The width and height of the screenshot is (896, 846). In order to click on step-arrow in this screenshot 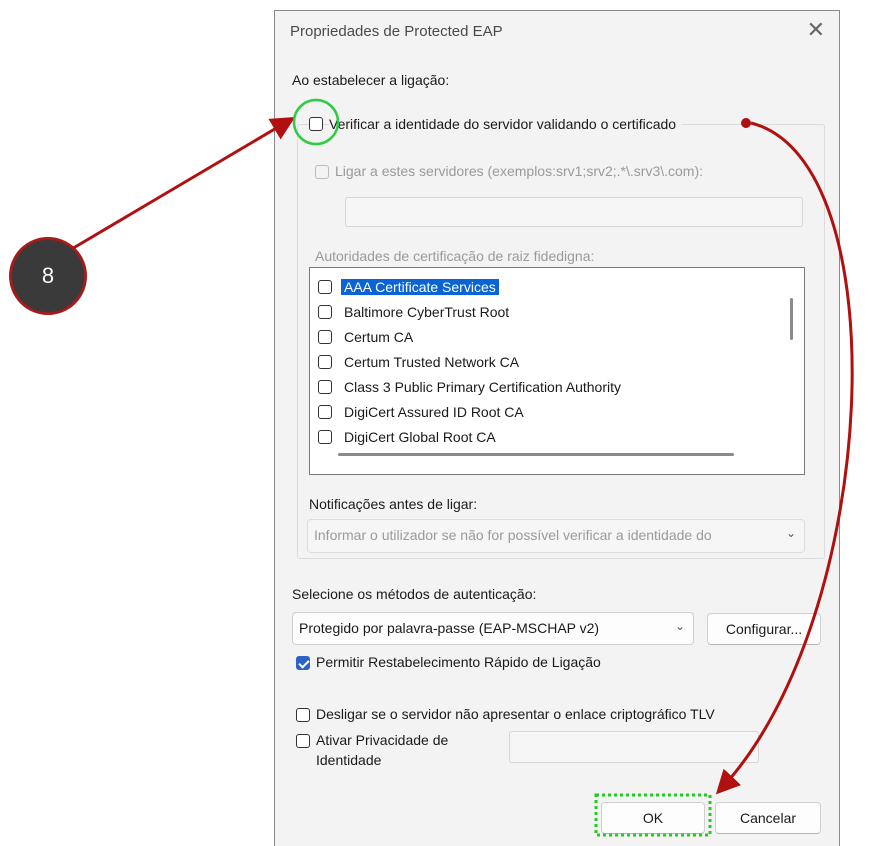, I will do `click(182, 184)`.